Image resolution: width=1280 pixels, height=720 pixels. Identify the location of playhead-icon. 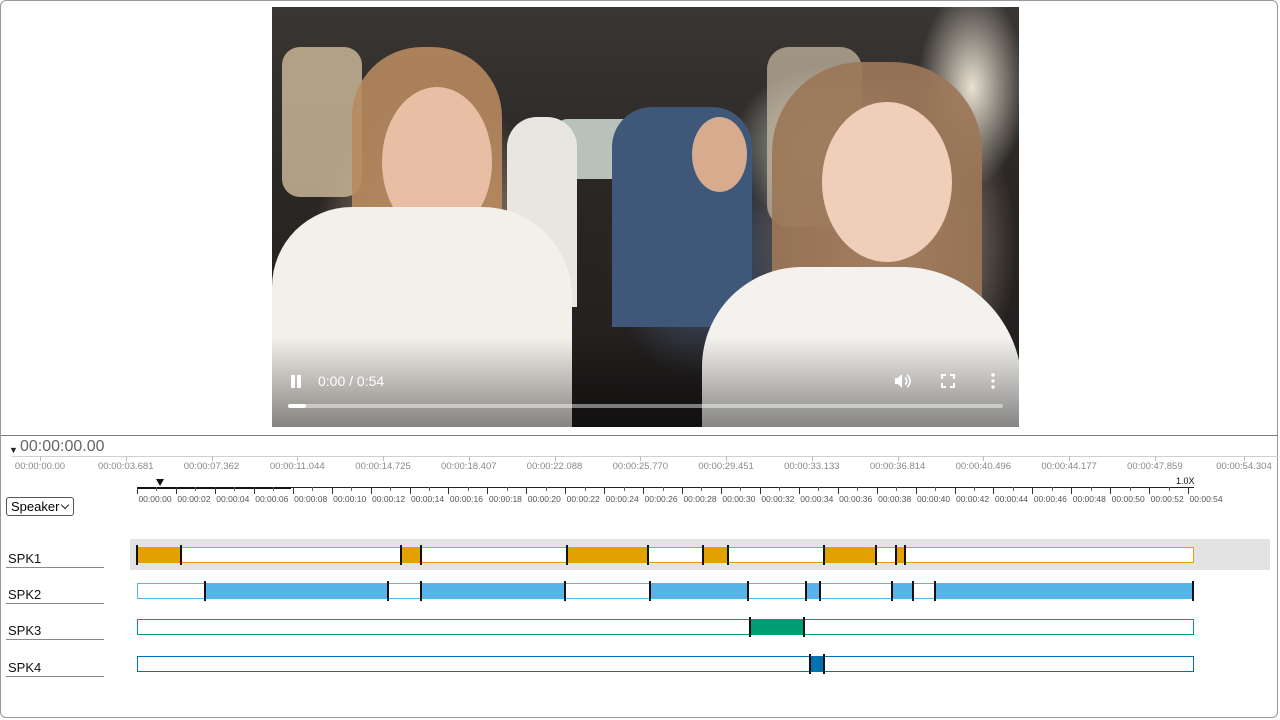
(160, 482).